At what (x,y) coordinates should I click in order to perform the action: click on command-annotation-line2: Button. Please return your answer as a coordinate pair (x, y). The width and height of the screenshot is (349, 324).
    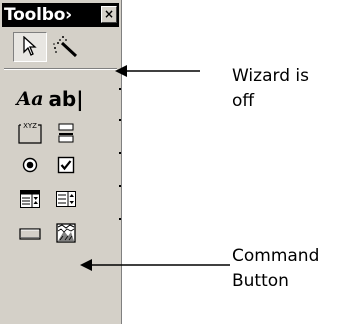
    Looking at the image, I should click on (260, 281).